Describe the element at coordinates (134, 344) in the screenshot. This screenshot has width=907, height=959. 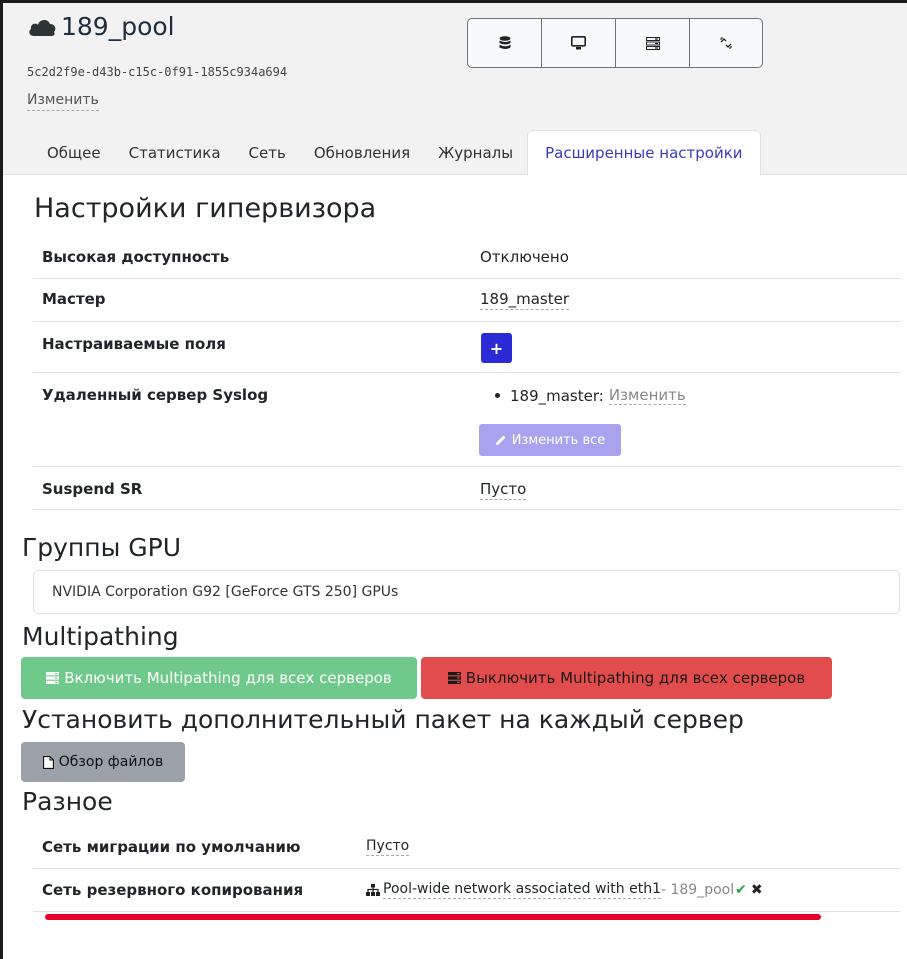
I see `custom-fields-label: Настраиваемые поля` at that location.